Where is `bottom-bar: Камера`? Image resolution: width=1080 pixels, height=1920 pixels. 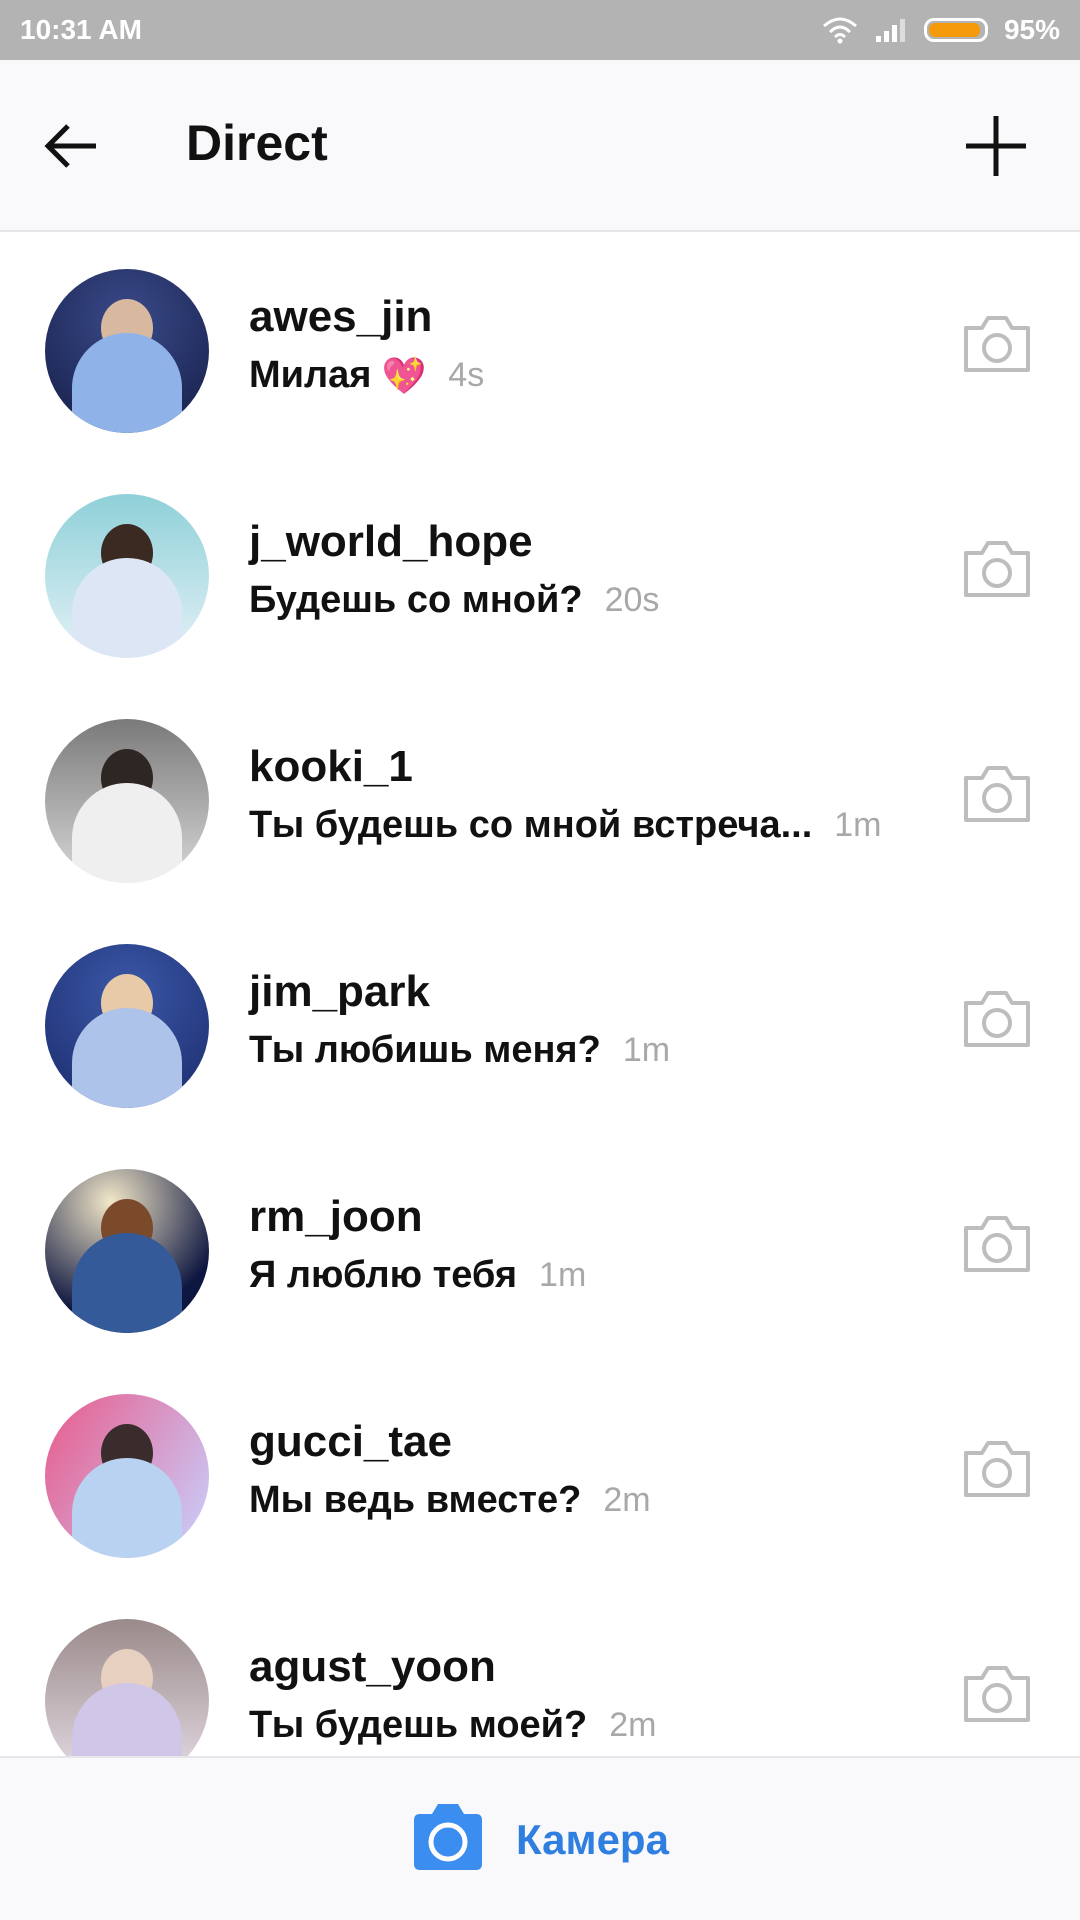
bottom-bar: Камера is located at coordinates (540, 1838).